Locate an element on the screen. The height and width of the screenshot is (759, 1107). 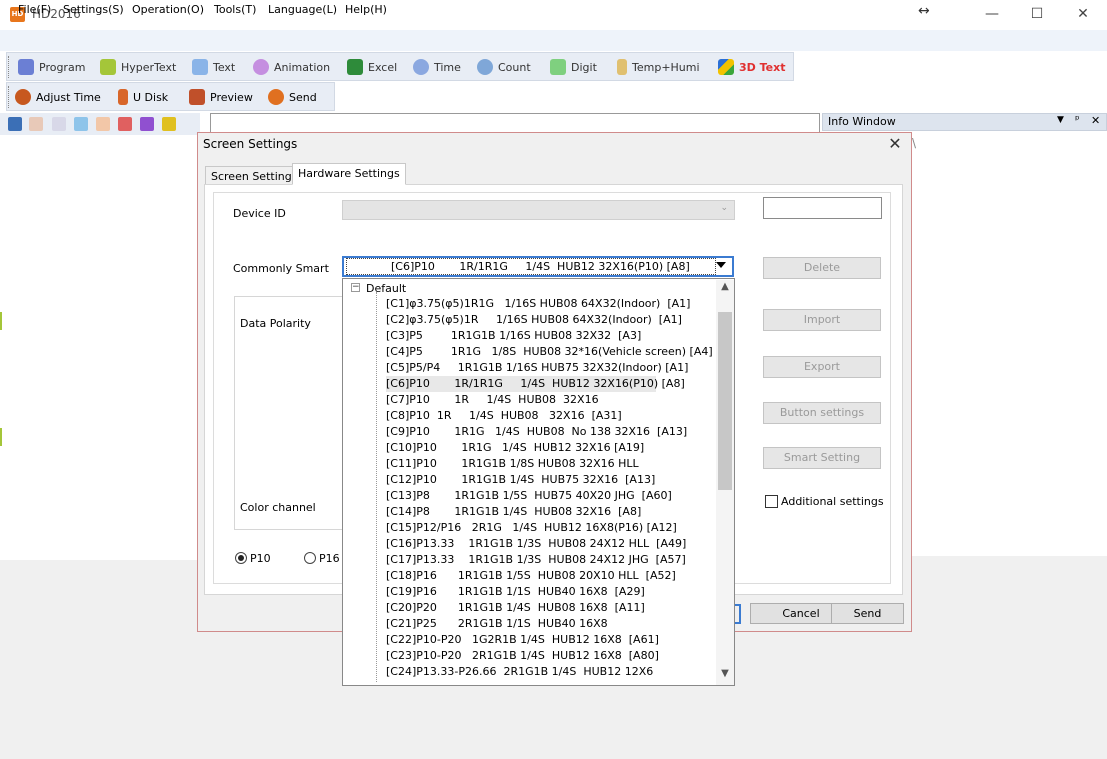
resize-cursor-icon: ↔ is located at coordinates (924, 11).